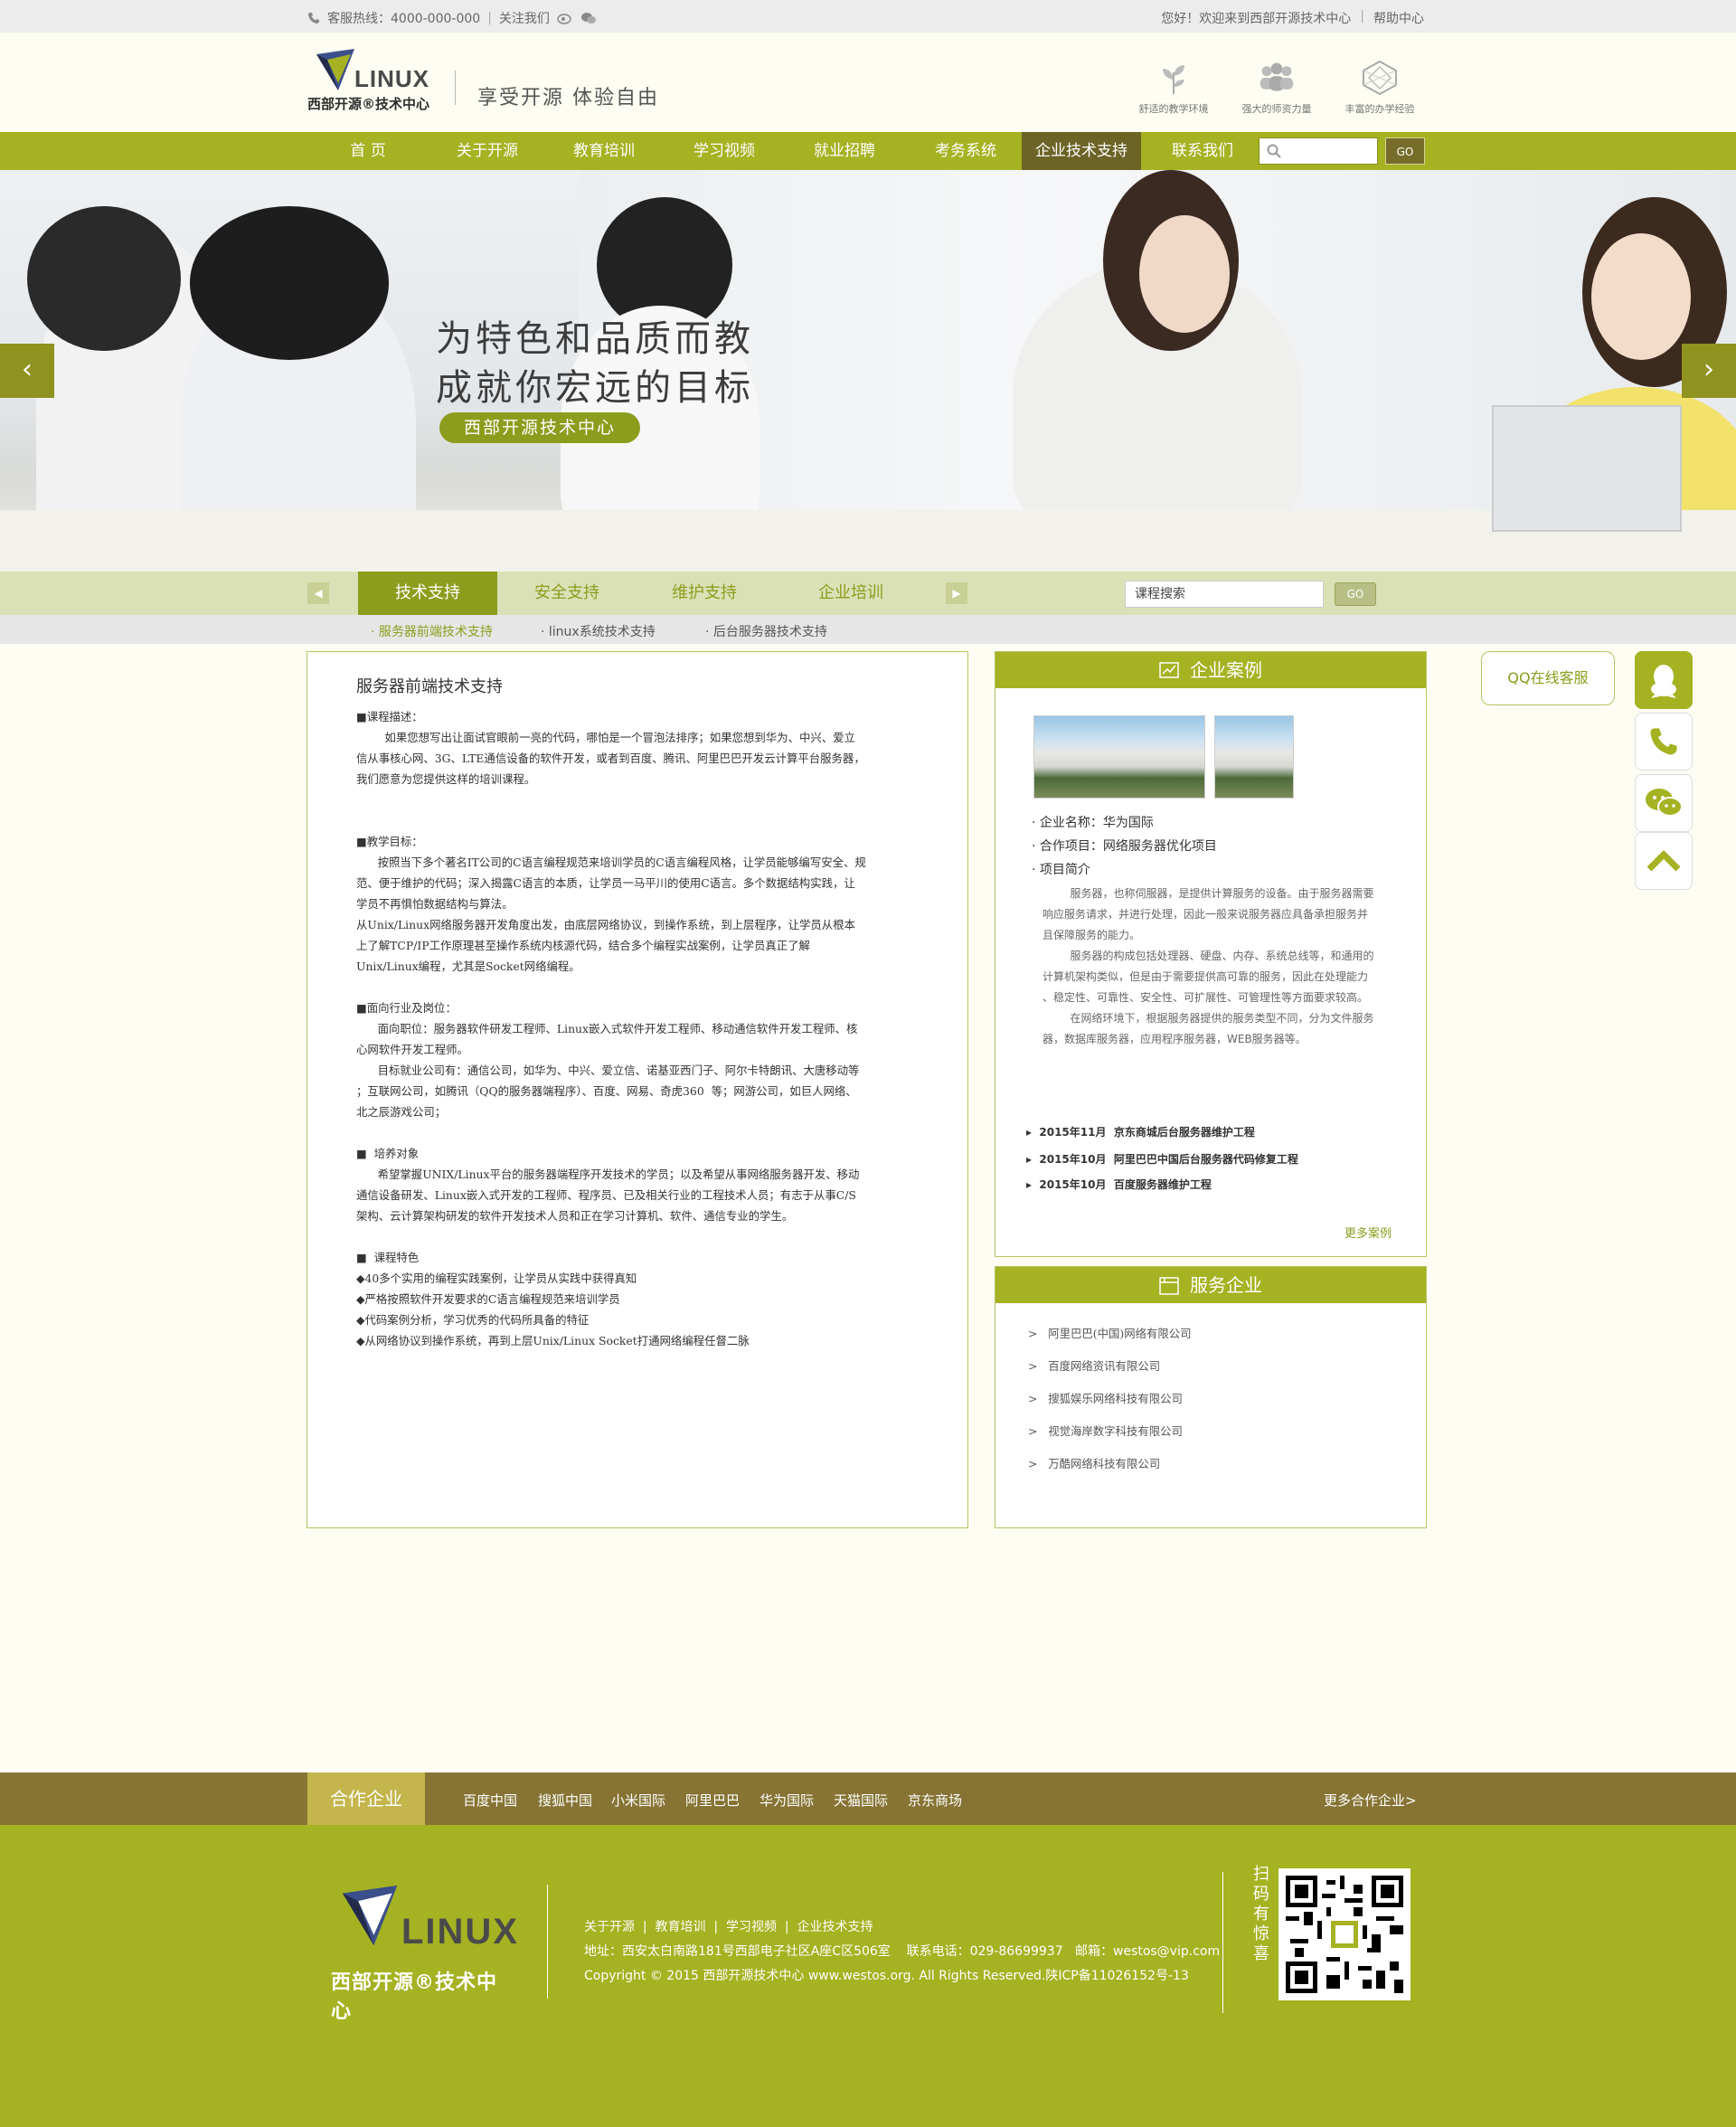  What do you see at coordinates (487, 151) in the screenshot?
I see `nav-about: 关于开源` at bounding box center [487, 151].